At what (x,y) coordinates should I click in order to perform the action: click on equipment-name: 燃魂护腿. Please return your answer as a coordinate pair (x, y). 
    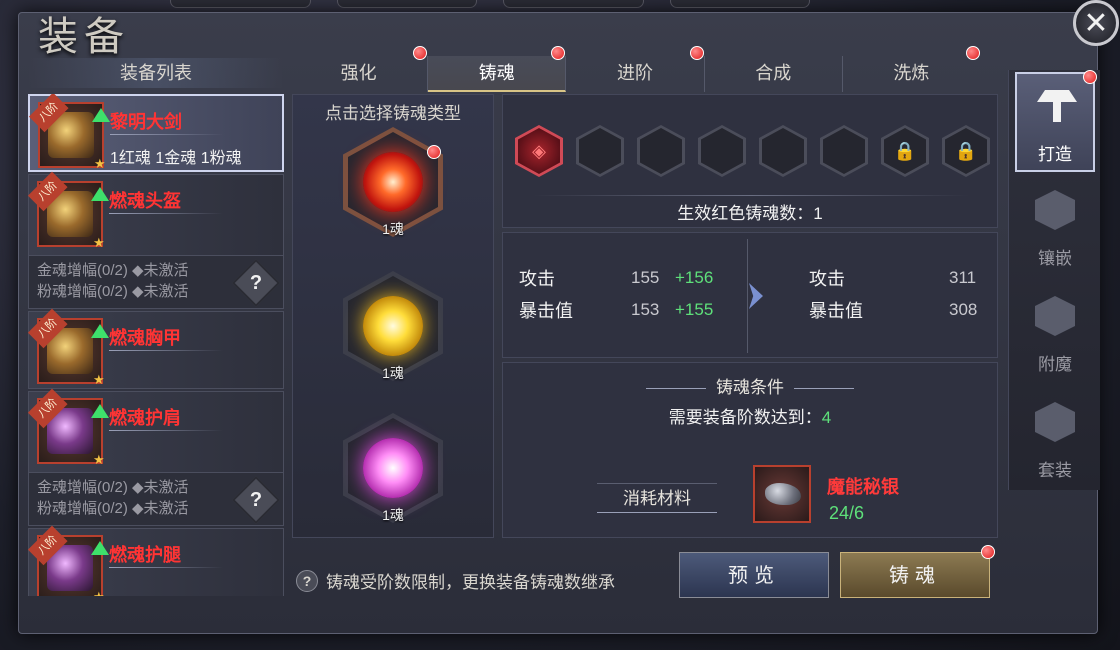
    Looking at the image, I should click on (145, 555).